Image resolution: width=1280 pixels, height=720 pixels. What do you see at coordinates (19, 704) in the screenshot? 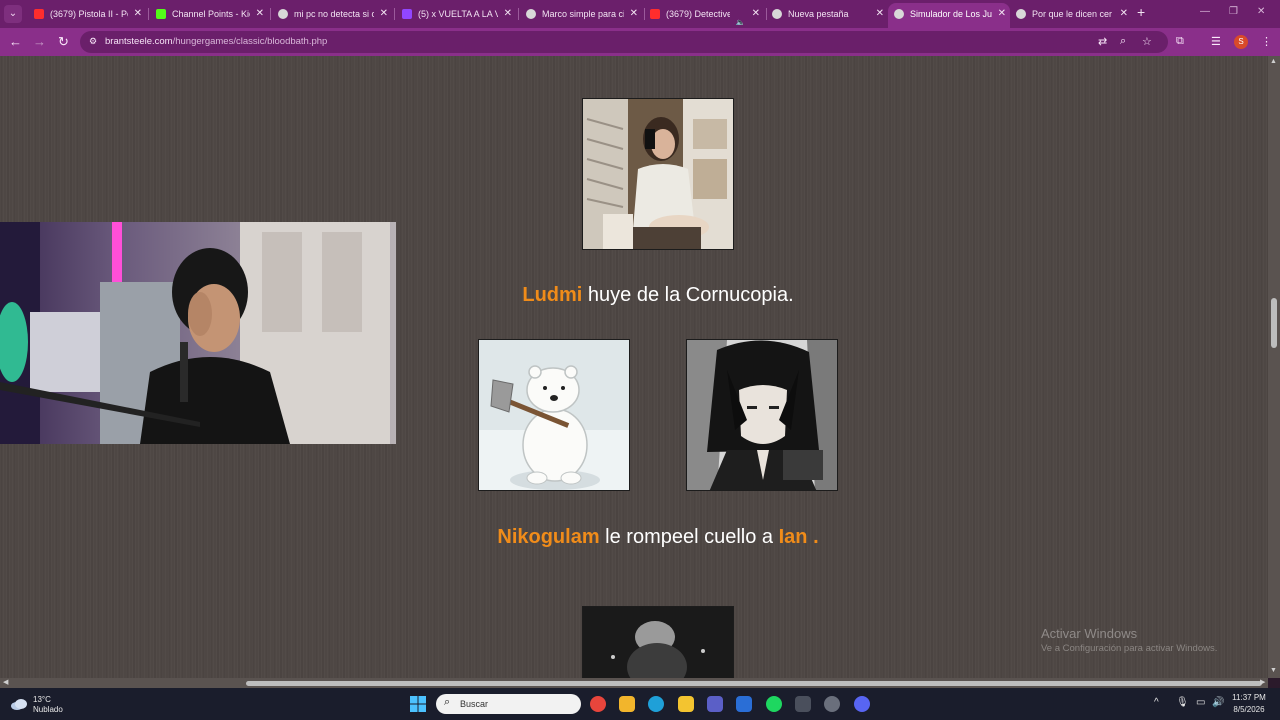
I see `cloud-icon` at bounding box center [19, 704].